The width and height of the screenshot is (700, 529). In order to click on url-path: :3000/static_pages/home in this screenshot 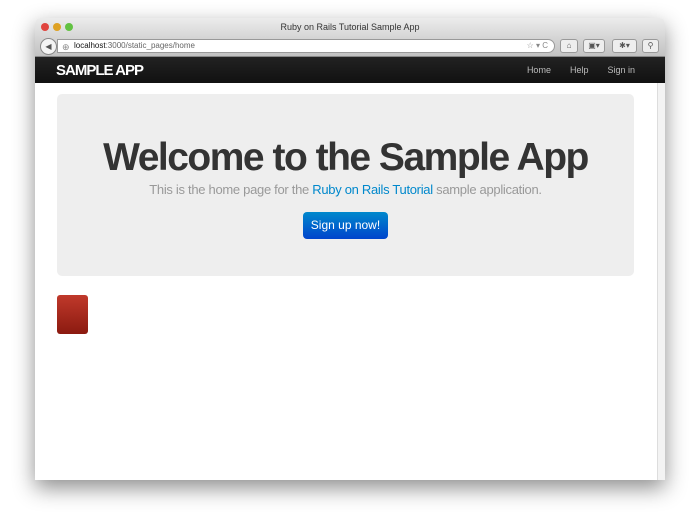, I will do `click(150, 45)`.